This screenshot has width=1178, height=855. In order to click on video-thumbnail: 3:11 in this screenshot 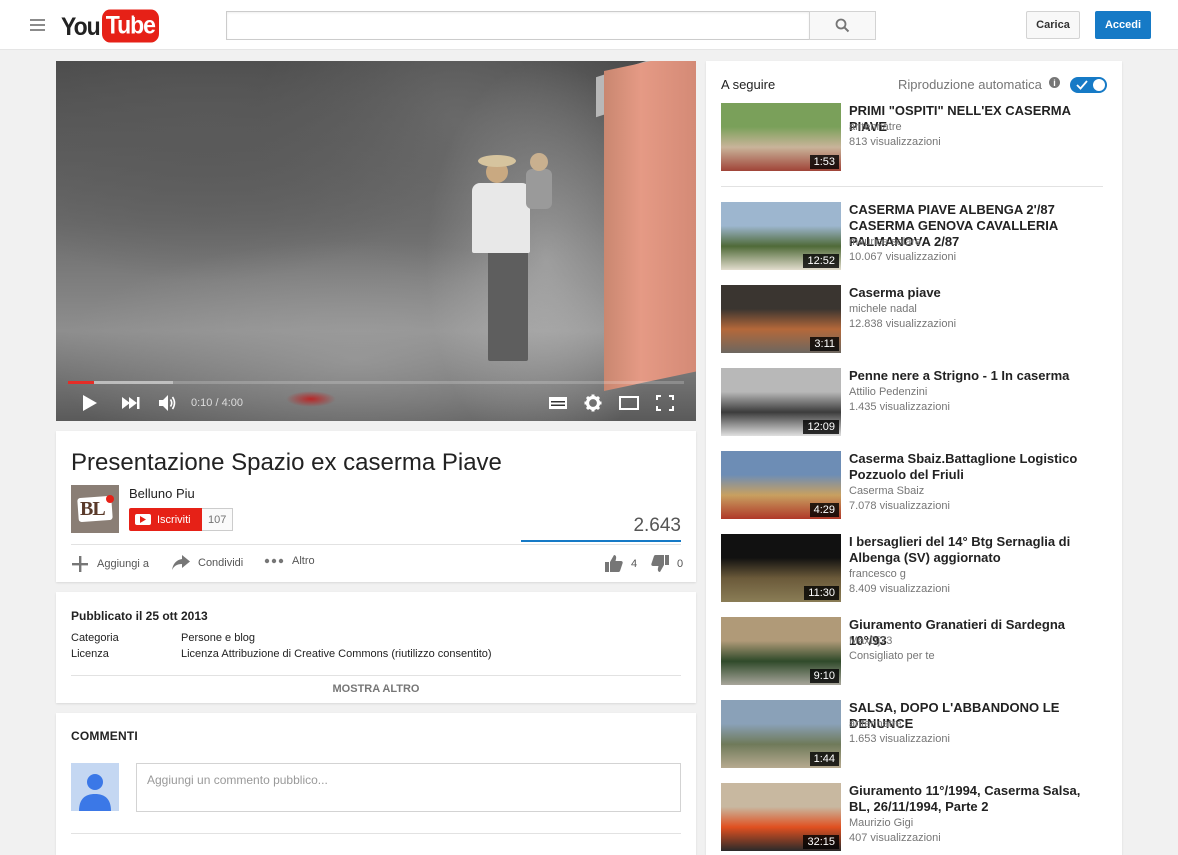, I will do `click(781, 319)`.